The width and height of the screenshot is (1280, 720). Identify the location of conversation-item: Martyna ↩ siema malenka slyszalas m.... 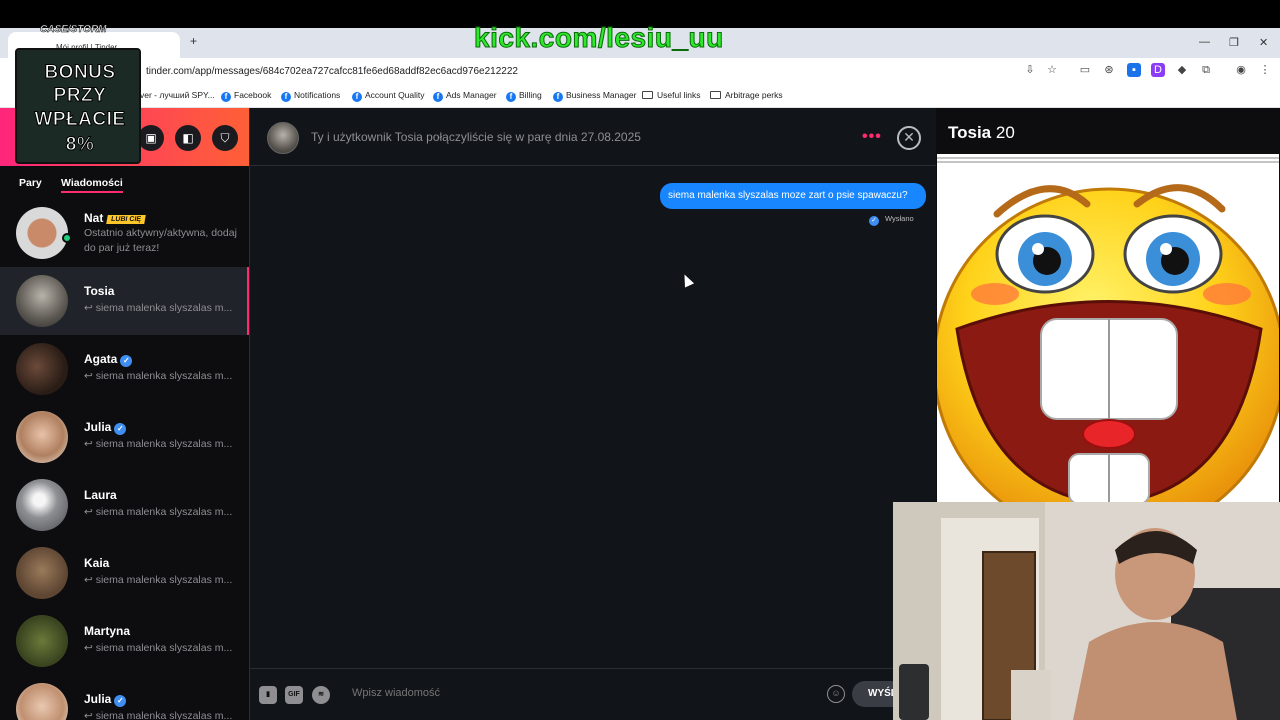
(124, 641).